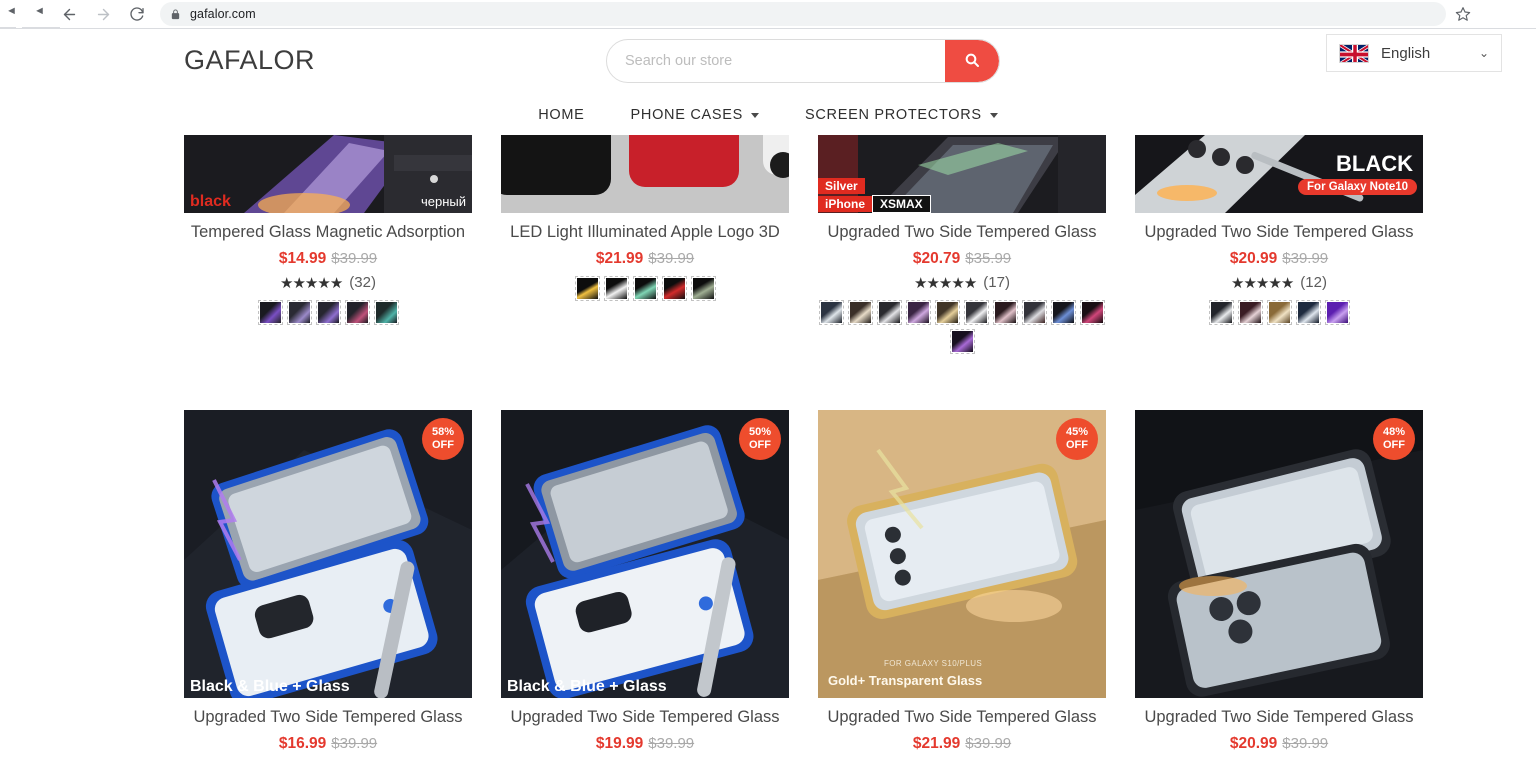 The image size is (1536, 765). I want to click on product-price: $14.99 $39.99, so click(328, 259).